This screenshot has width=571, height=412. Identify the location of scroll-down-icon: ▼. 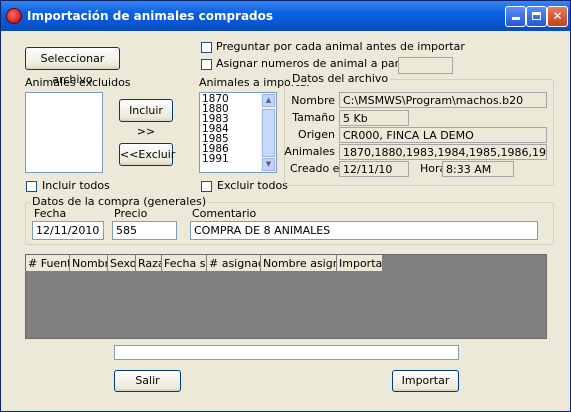
(268, 164).